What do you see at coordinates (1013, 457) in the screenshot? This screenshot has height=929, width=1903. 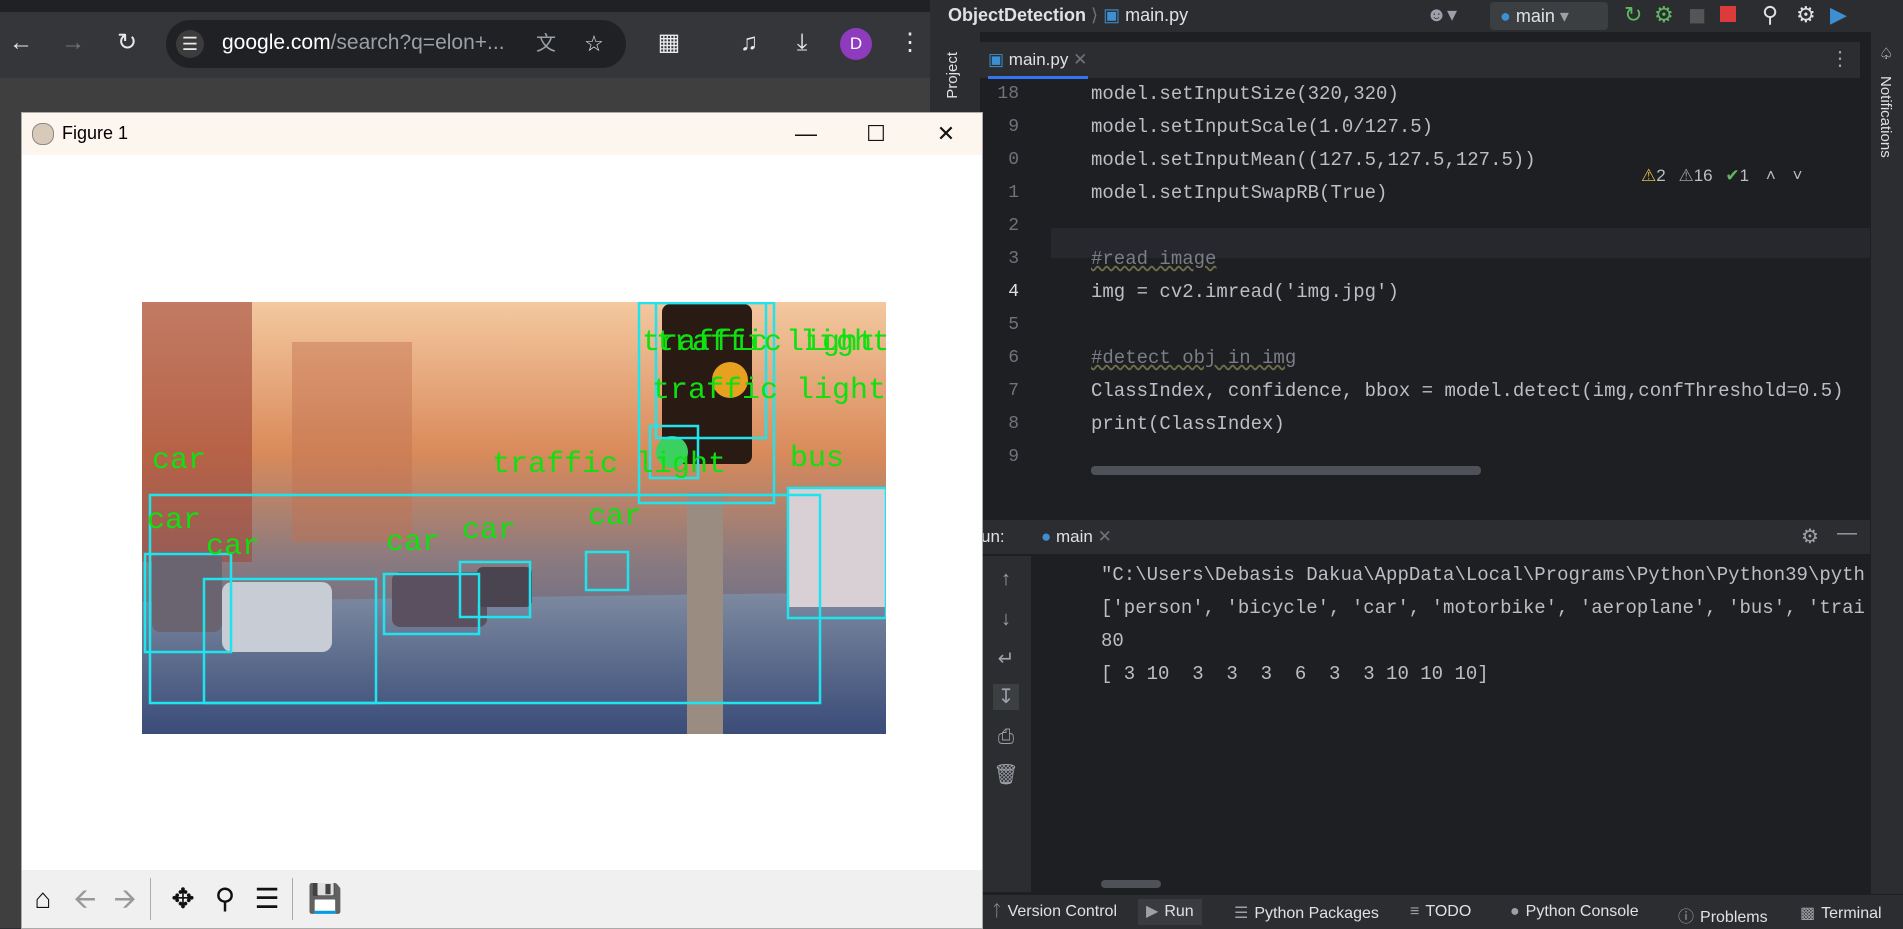 I see `line-number: 9` at bounding box center [1013, 457].